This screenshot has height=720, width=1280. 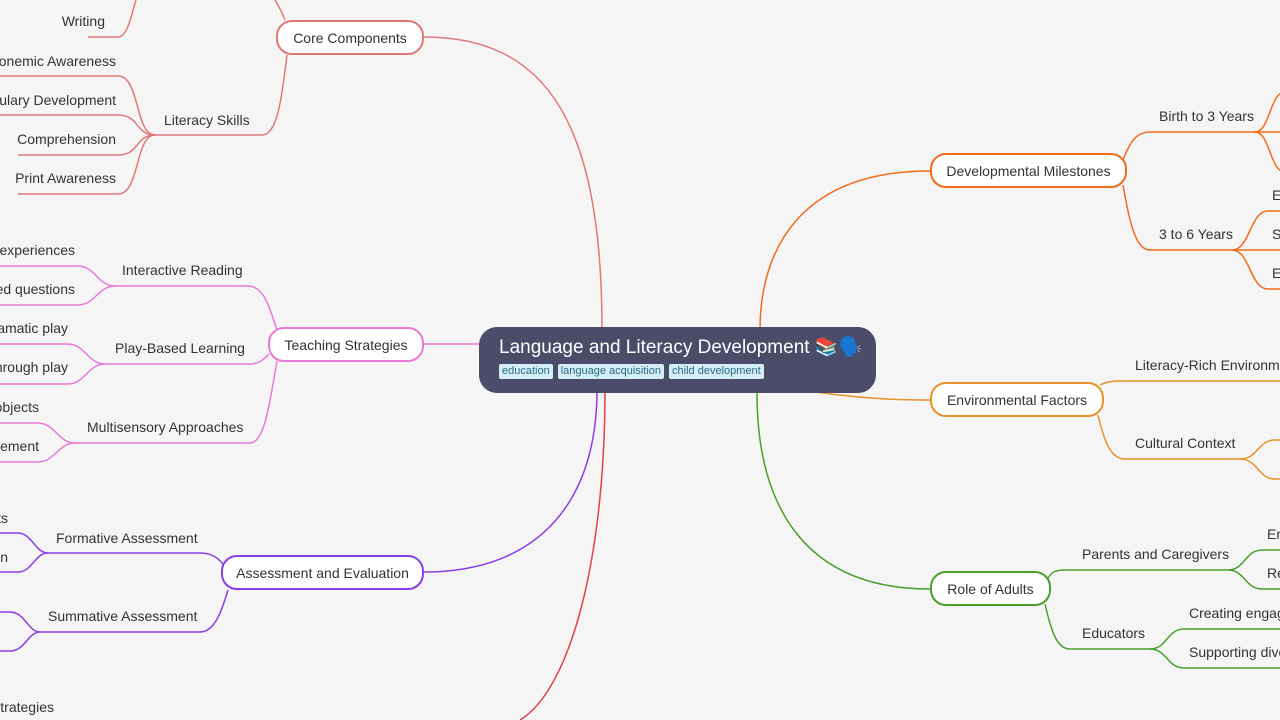 What do you see at coordinates (34, 367) in the screenshot?
I see `leaf-node: hrough play` at bounding box center [34, 367].